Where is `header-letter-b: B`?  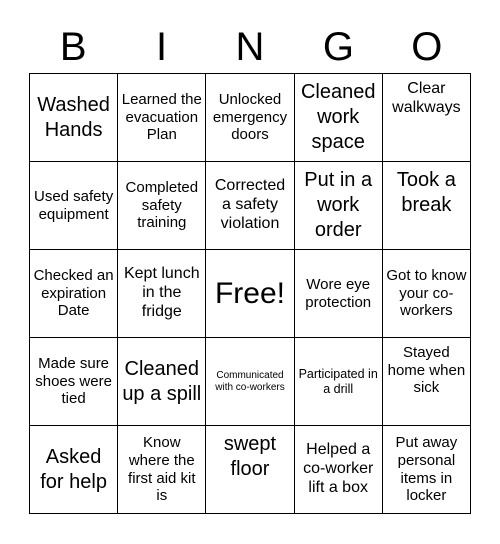
header-letter-b: B is located at coordinates (73, 47).